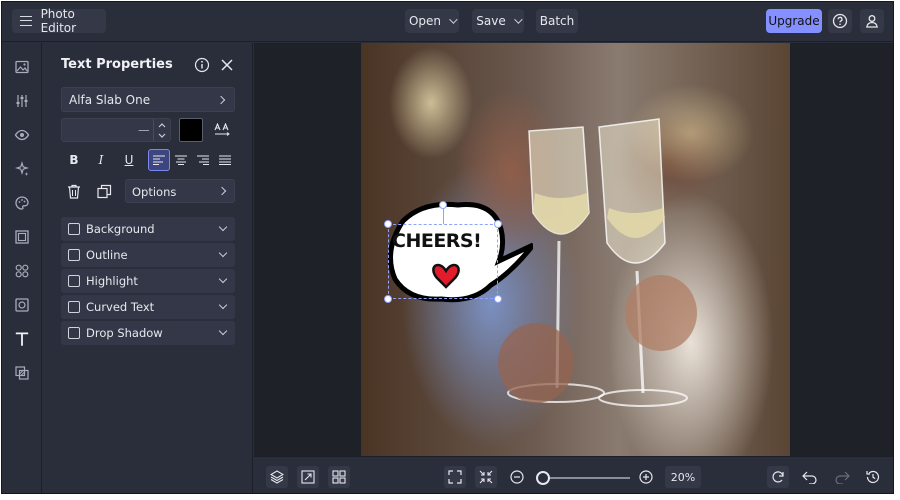 This screenshot has height=500, width=900. I want to click on hamburger-icon, so click(26, 21).